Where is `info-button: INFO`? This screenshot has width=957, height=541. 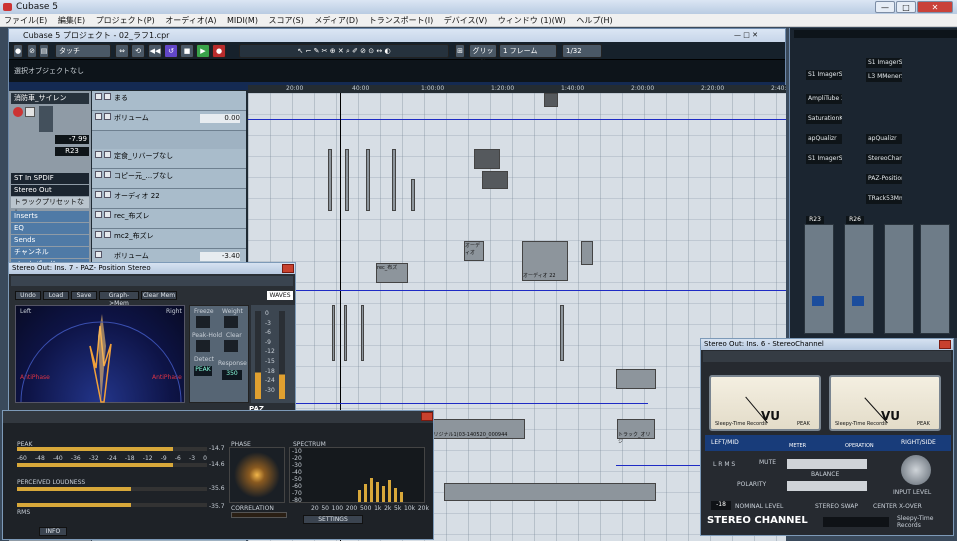 info-button: INFO is located at coordinates (53, 531).